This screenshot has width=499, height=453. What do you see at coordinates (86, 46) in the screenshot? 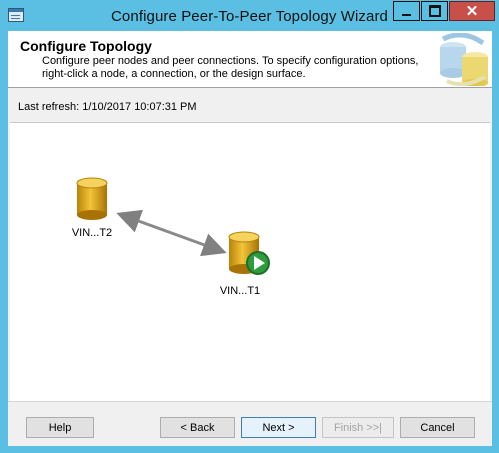
I see `page-title: Configure Topology` at bounding box center [86, 46].